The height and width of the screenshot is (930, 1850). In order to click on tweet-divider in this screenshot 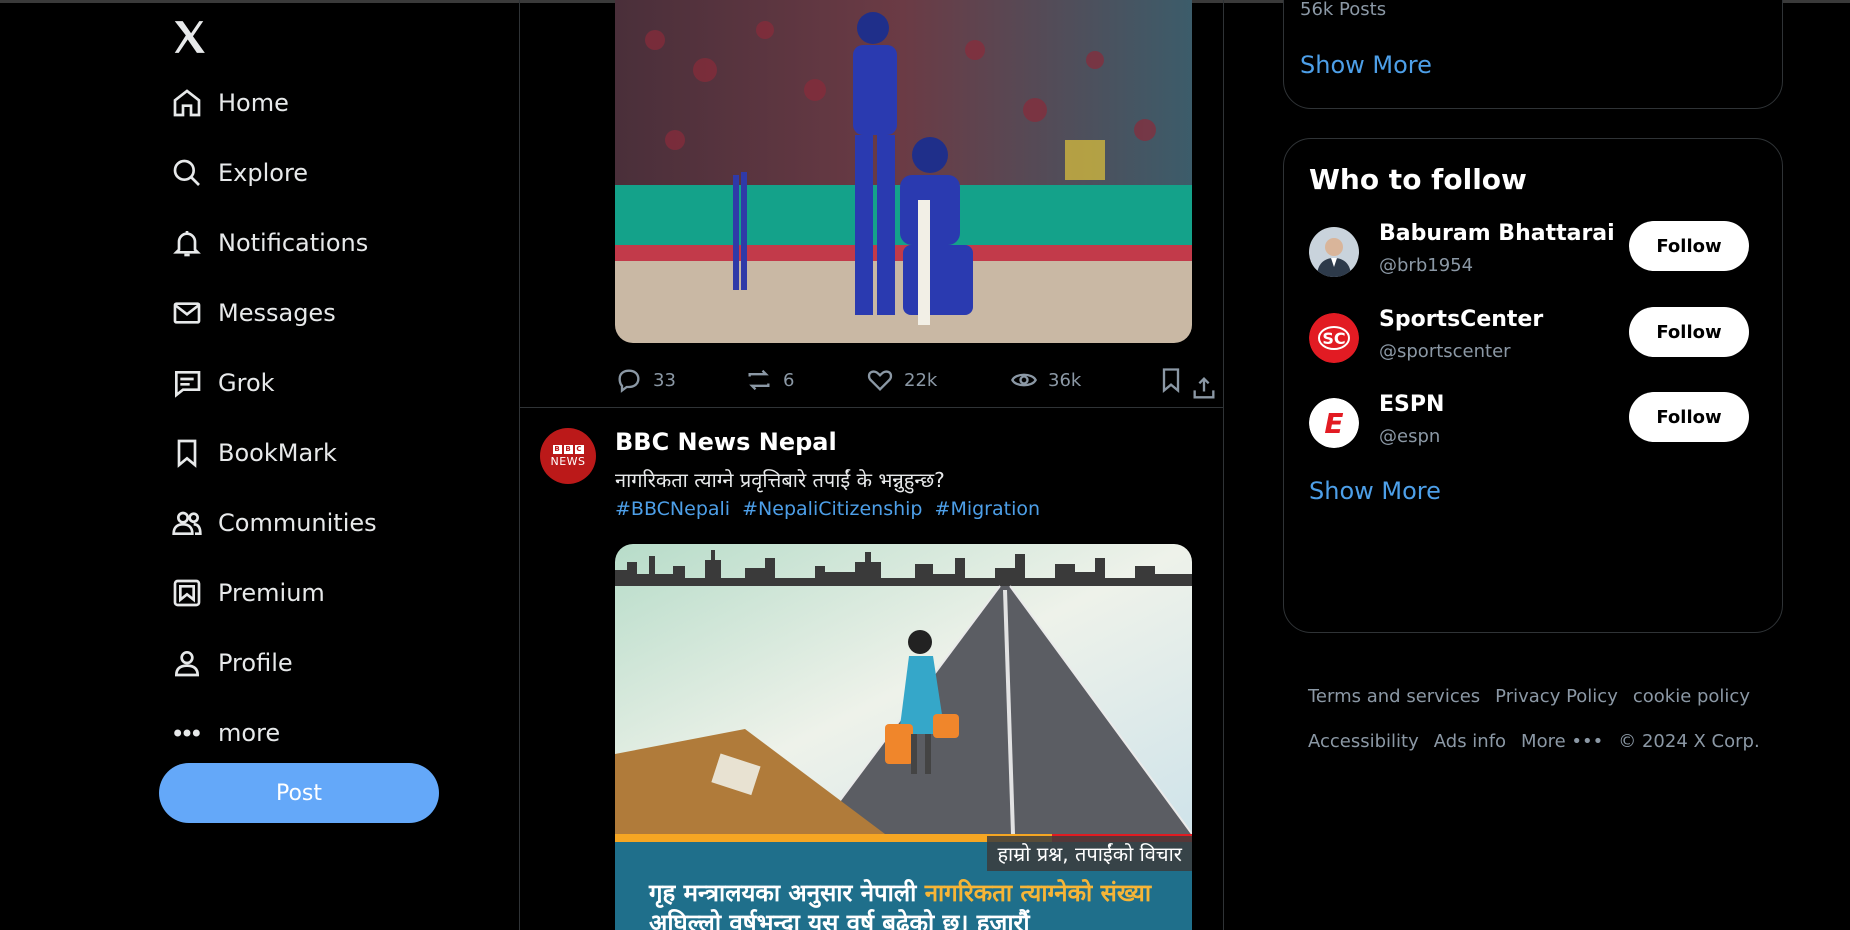, I will do `click(871, 407)`.